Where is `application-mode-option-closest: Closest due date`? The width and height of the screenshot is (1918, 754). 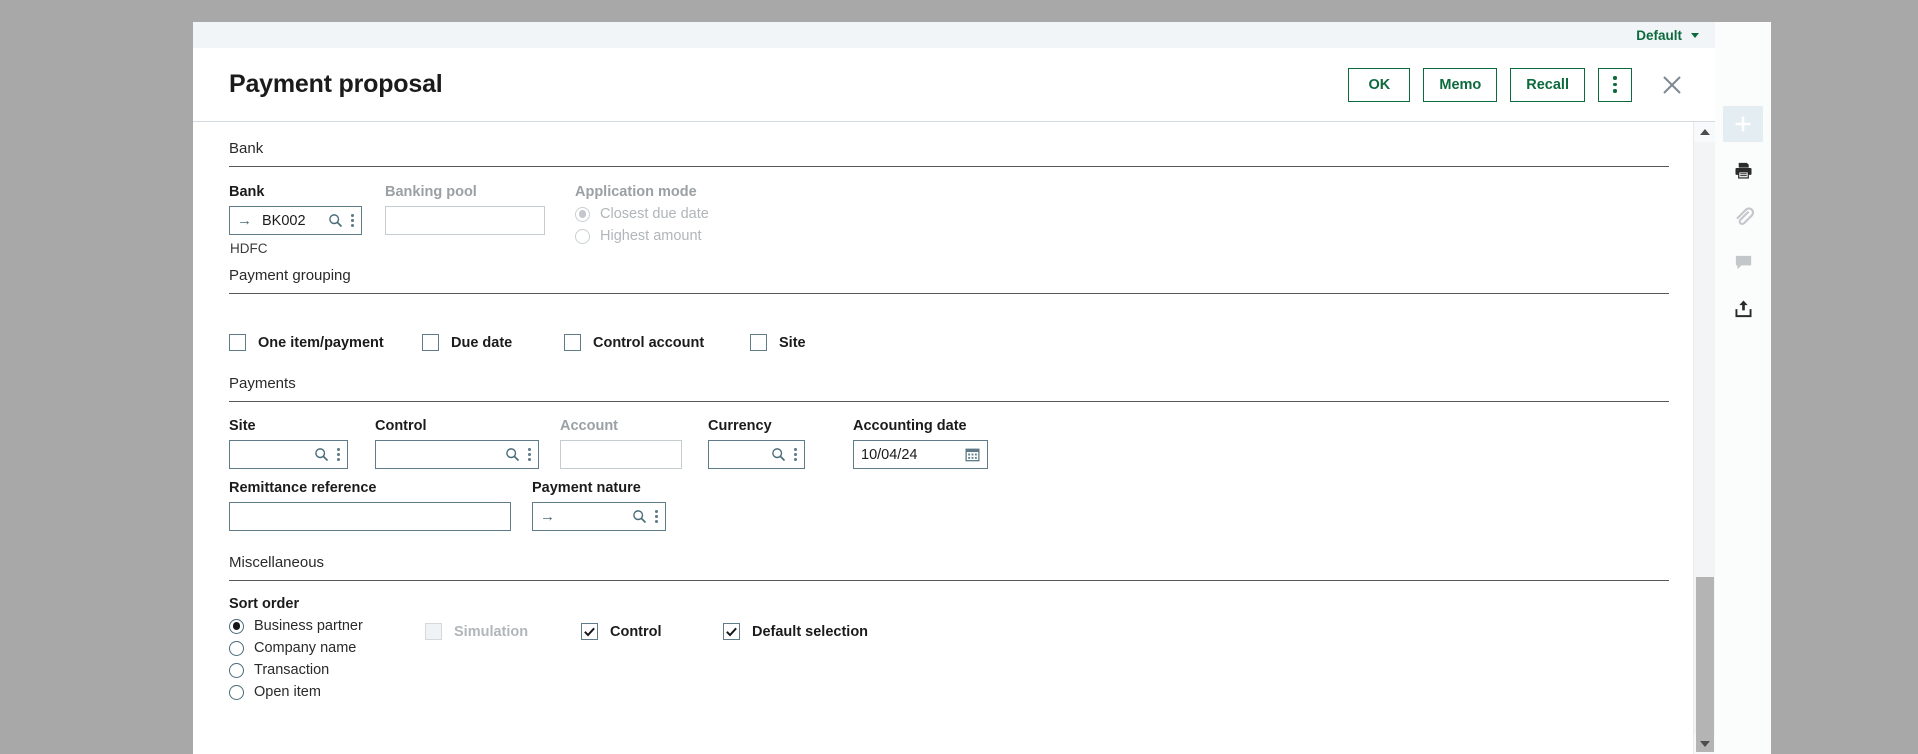
application-mode-option-closest: Closest due date is located at coordinates (705, 214).